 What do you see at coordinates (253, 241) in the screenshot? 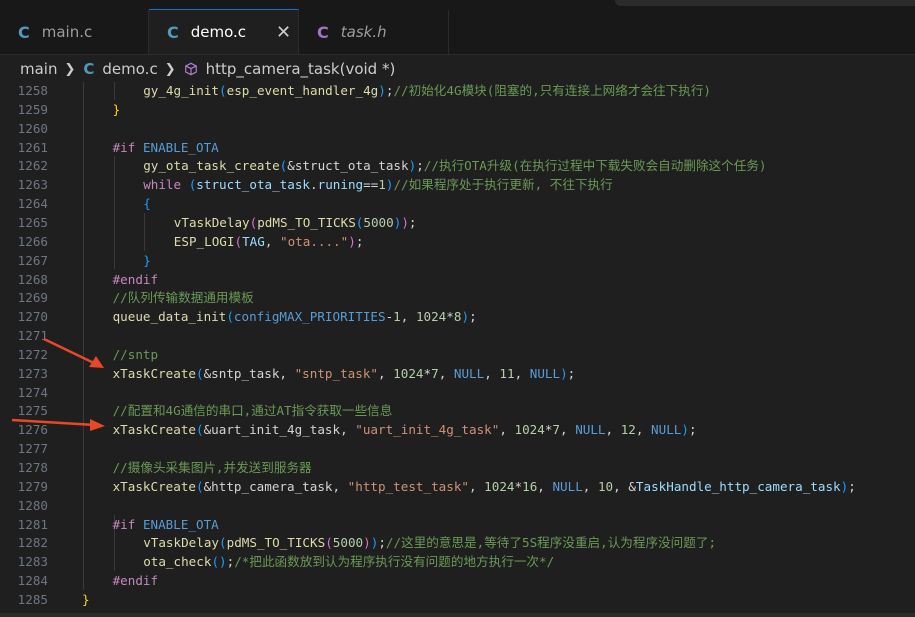
I see `code-token: TAG` at bounding box center [253, 241].